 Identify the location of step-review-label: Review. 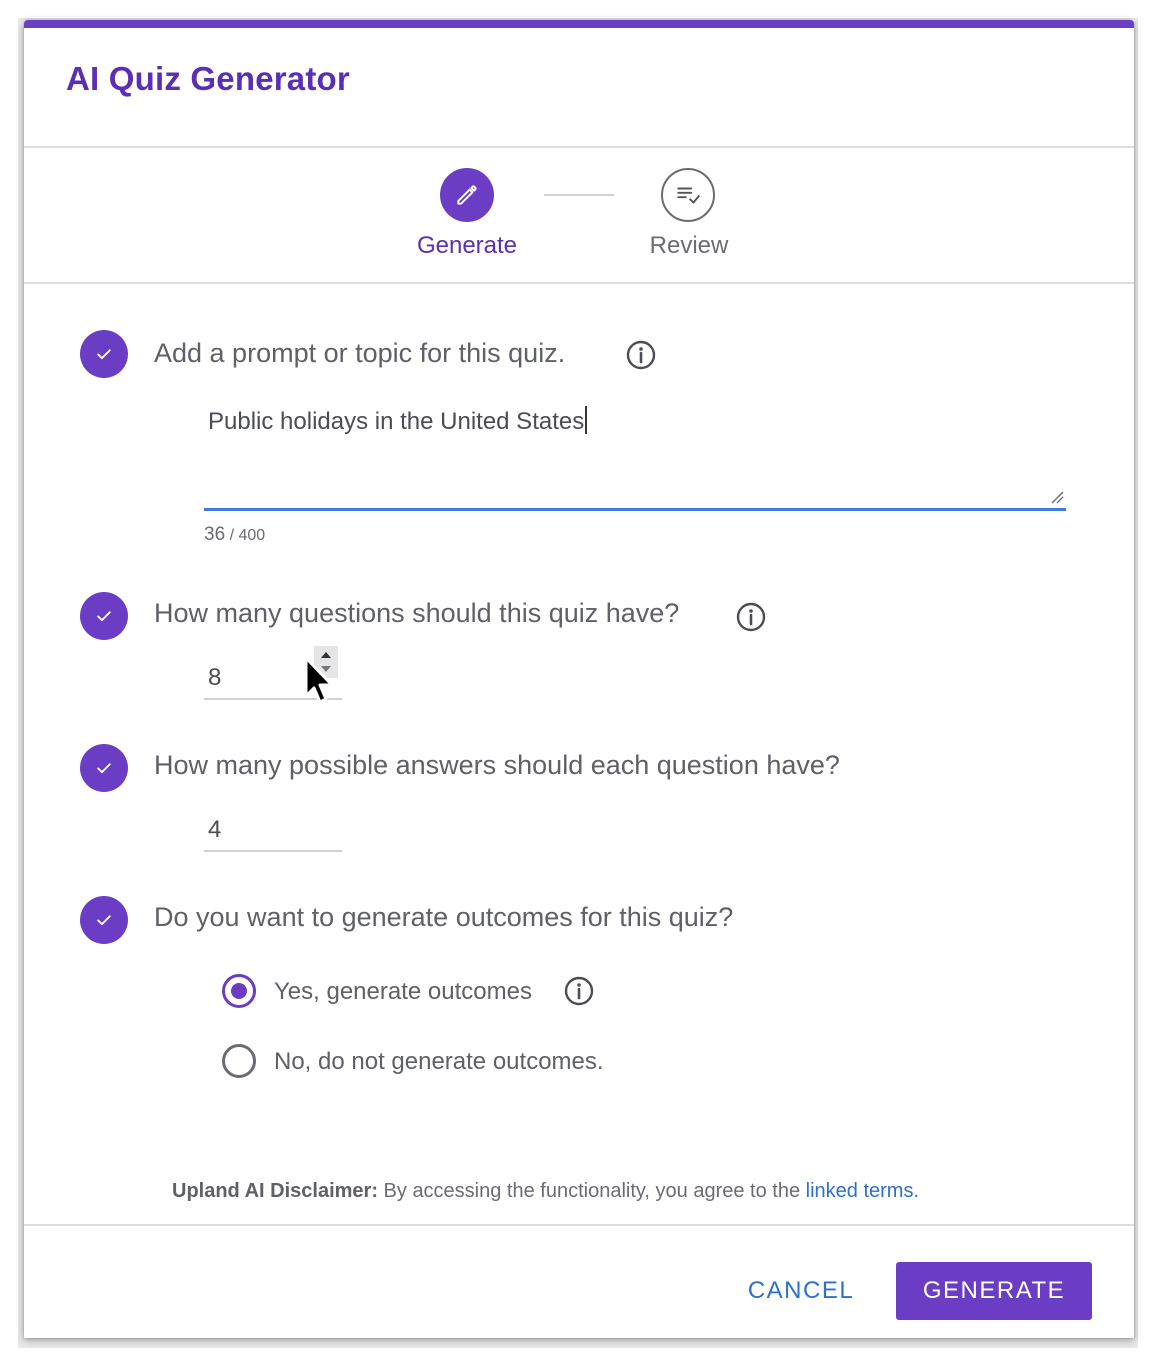
(689, 246).